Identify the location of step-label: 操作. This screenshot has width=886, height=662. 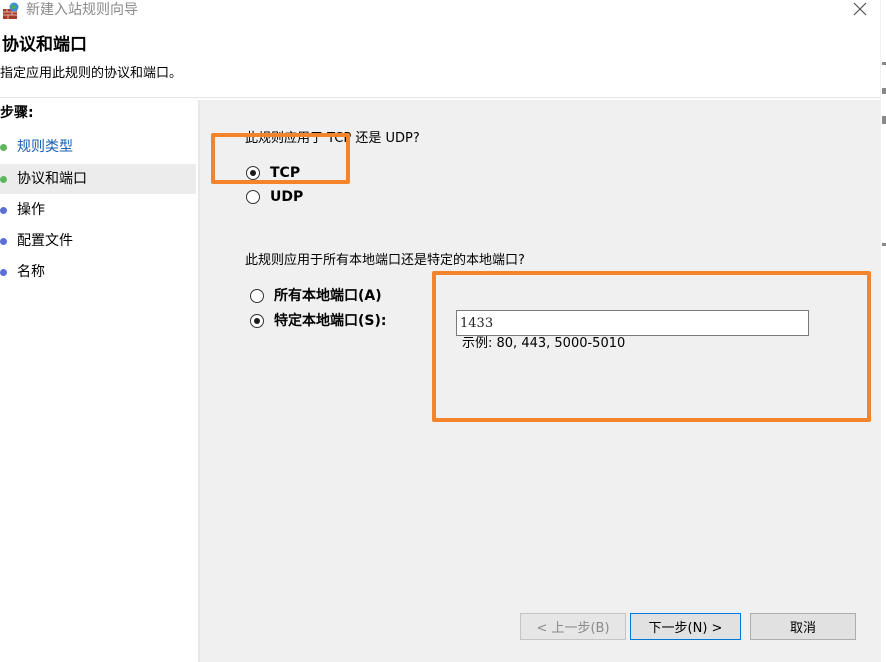
(31, 210).